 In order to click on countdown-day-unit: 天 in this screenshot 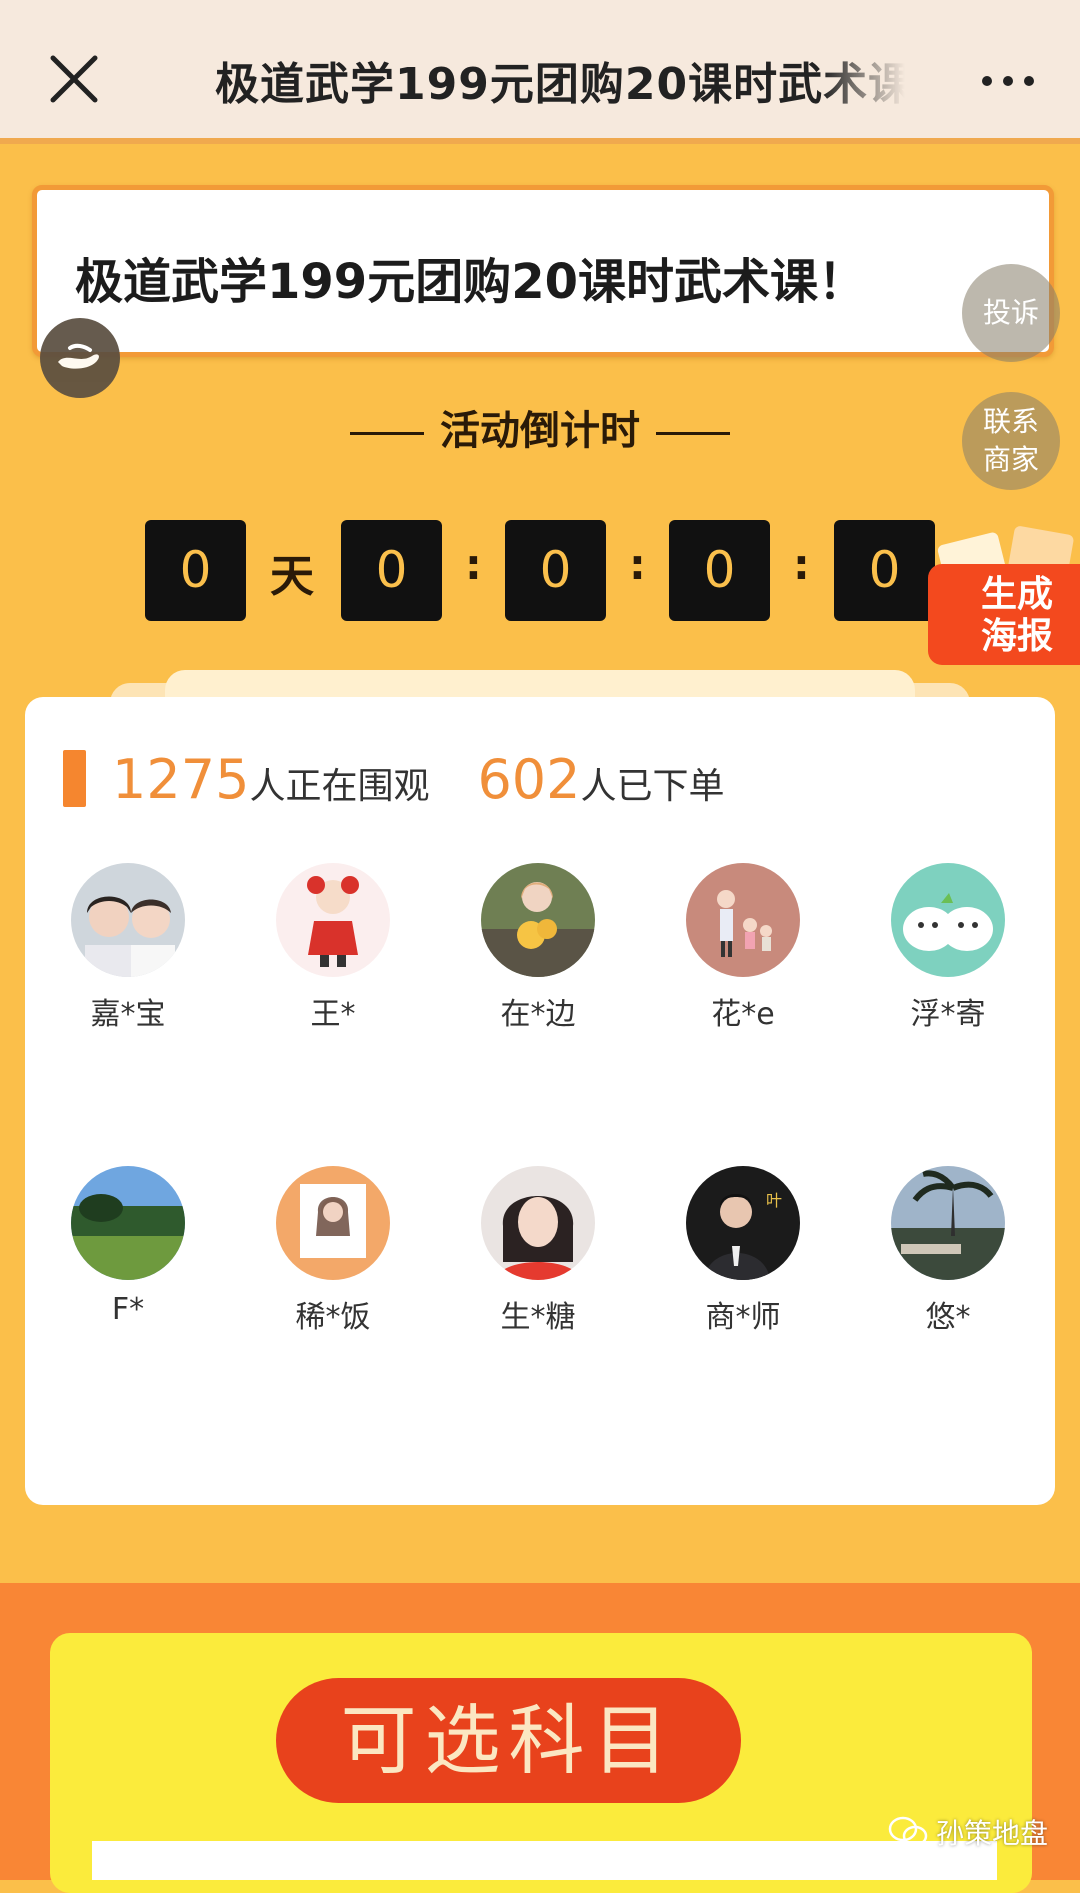, I will do `click(292, 576)`.